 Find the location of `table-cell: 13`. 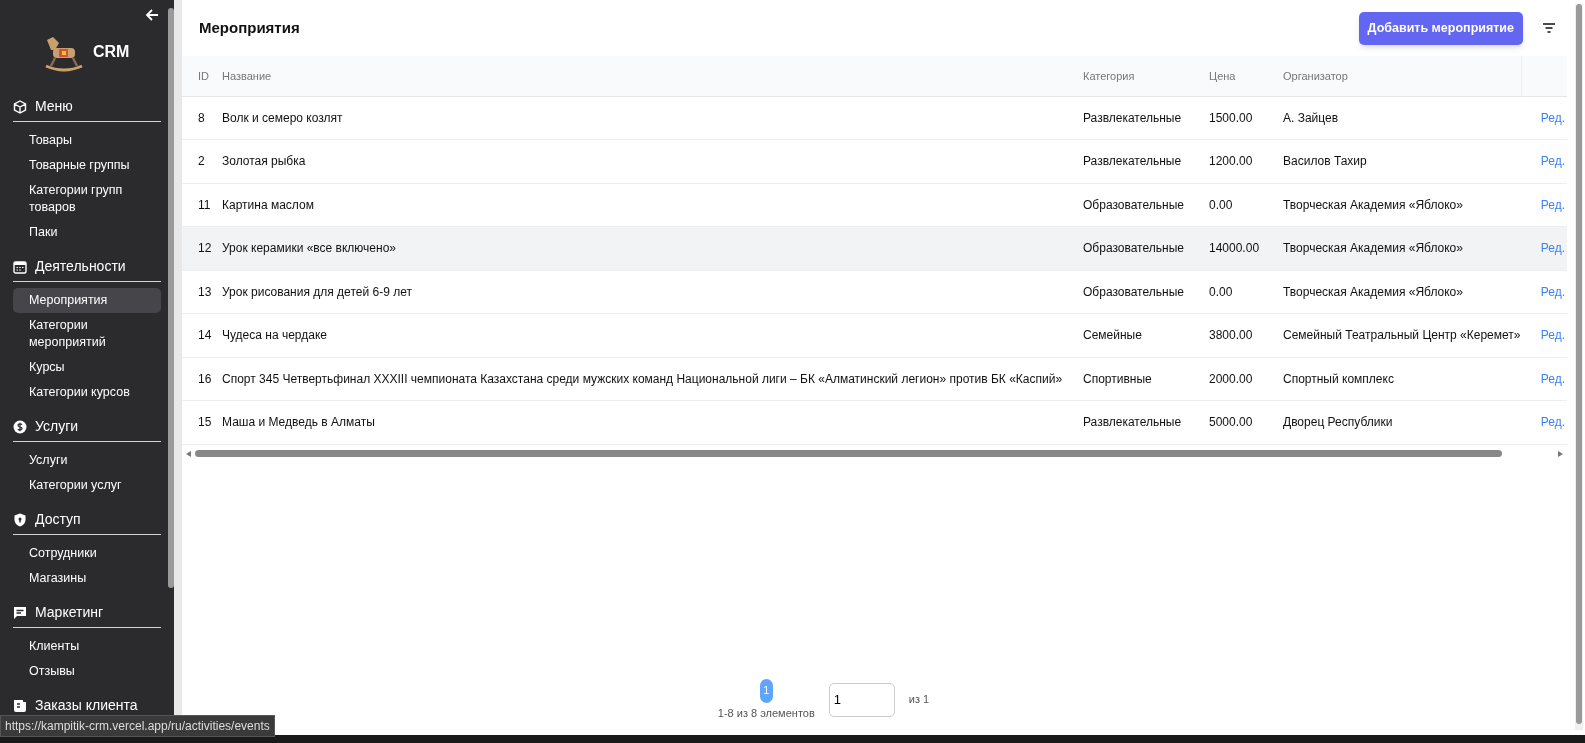

table-cell: 13 is located at coordinates (205, 291).